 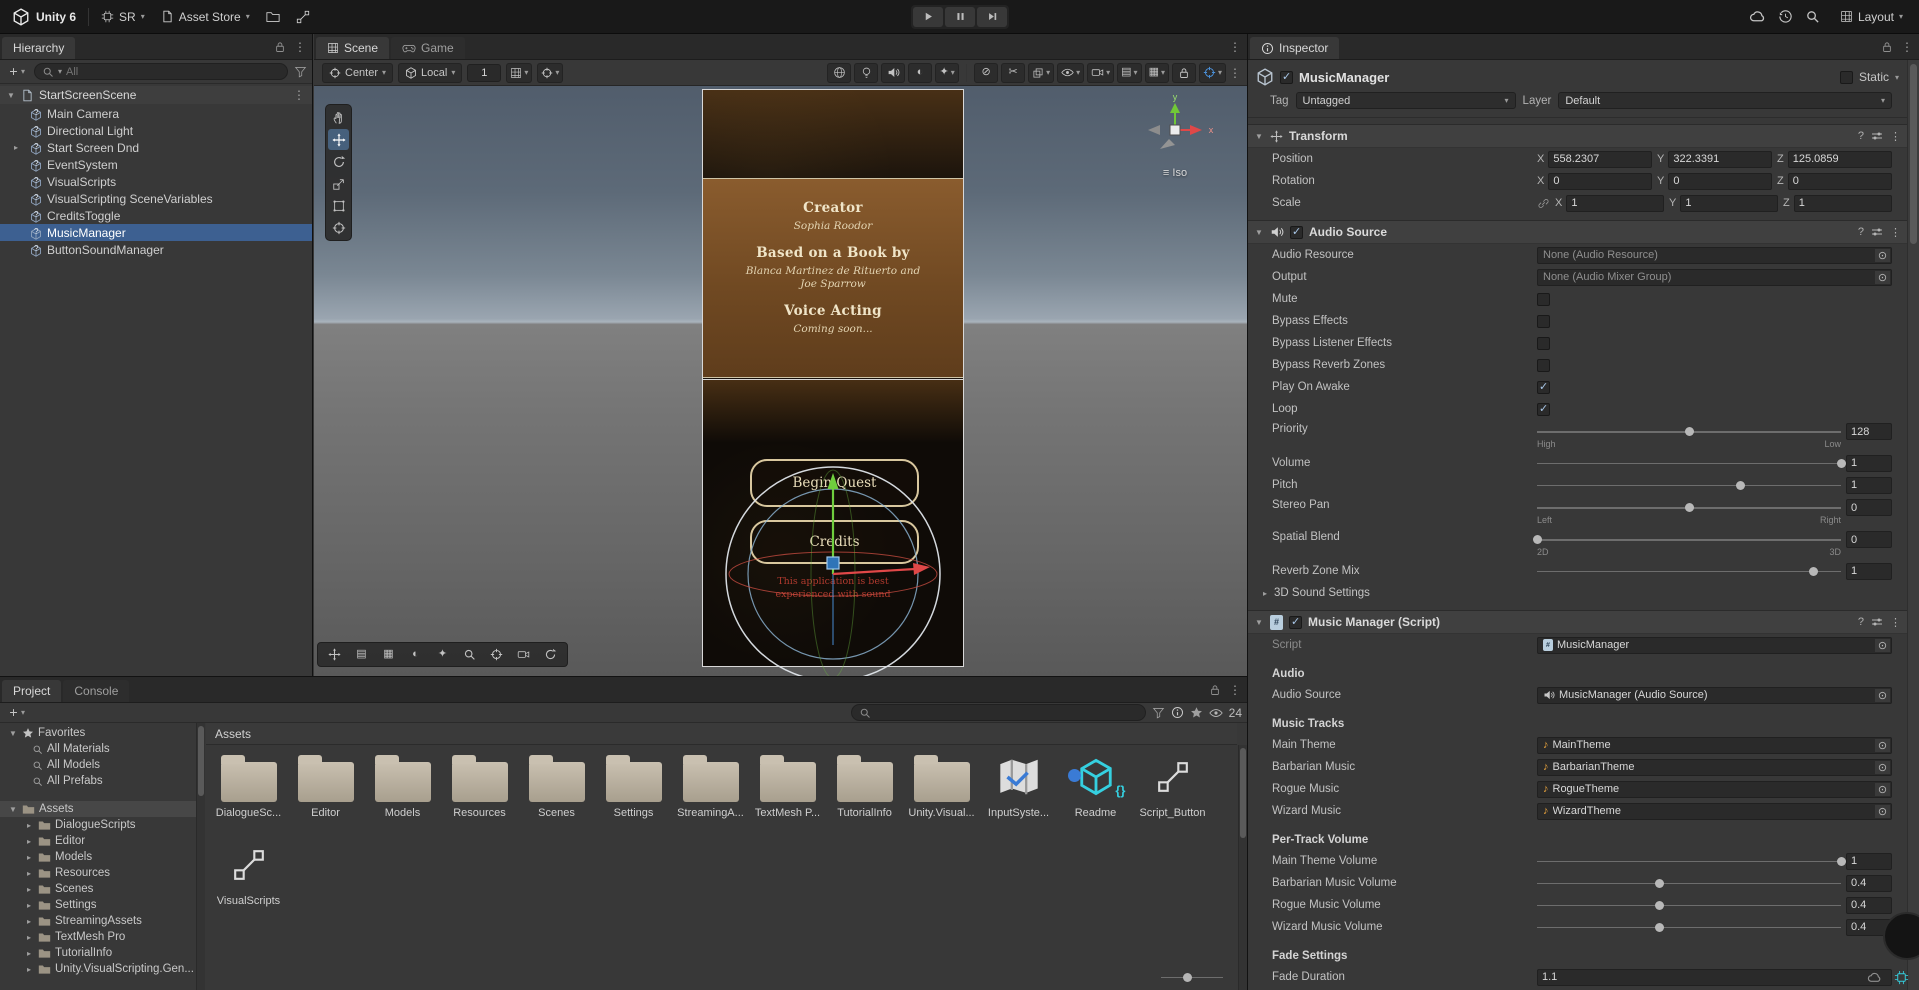 I want to click on asset-item-readme: {} Readme, so click(x=1095, y=792).